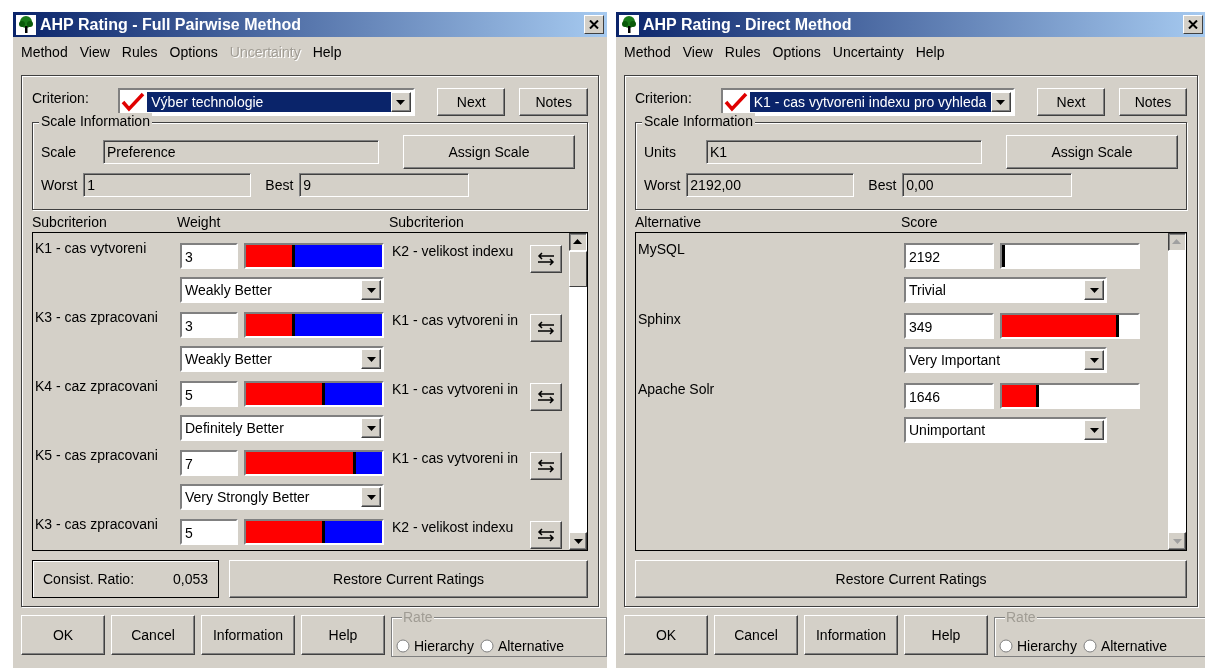 The image size is (1205, 668). What do you see at coordinates (97, 317) in the screenshot?
I see `subcriterion-label: K3 - cas zpracovani` at bounding box center [97, 317].